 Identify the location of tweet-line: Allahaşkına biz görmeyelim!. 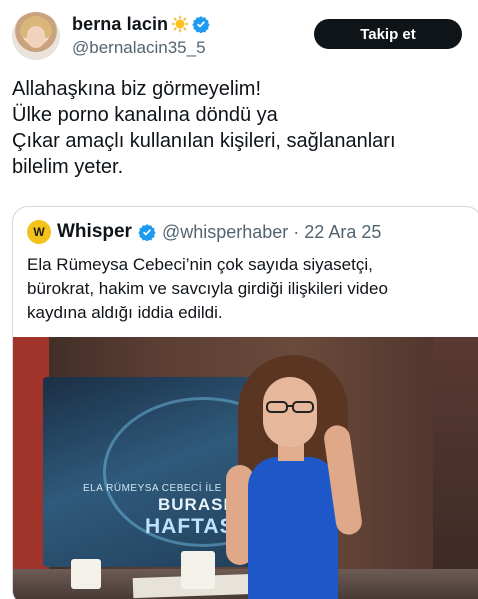
(136, 89).